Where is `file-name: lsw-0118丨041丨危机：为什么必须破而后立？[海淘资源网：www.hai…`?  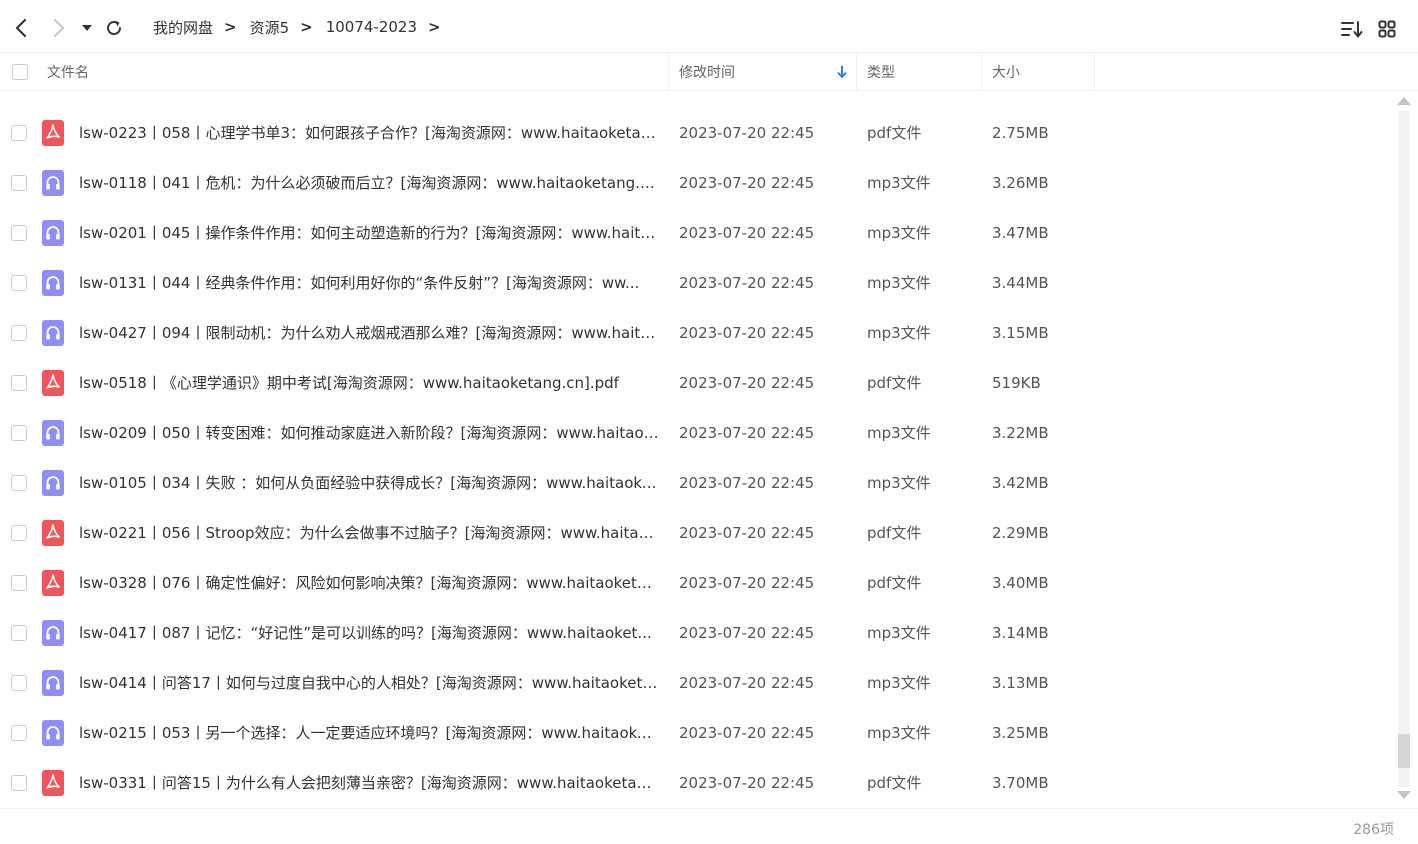
file-name: lsw-0118丨041丨危机：为什么必须破而后立？[海淘资源网：www.hai… is located at coordinates (369, 183).